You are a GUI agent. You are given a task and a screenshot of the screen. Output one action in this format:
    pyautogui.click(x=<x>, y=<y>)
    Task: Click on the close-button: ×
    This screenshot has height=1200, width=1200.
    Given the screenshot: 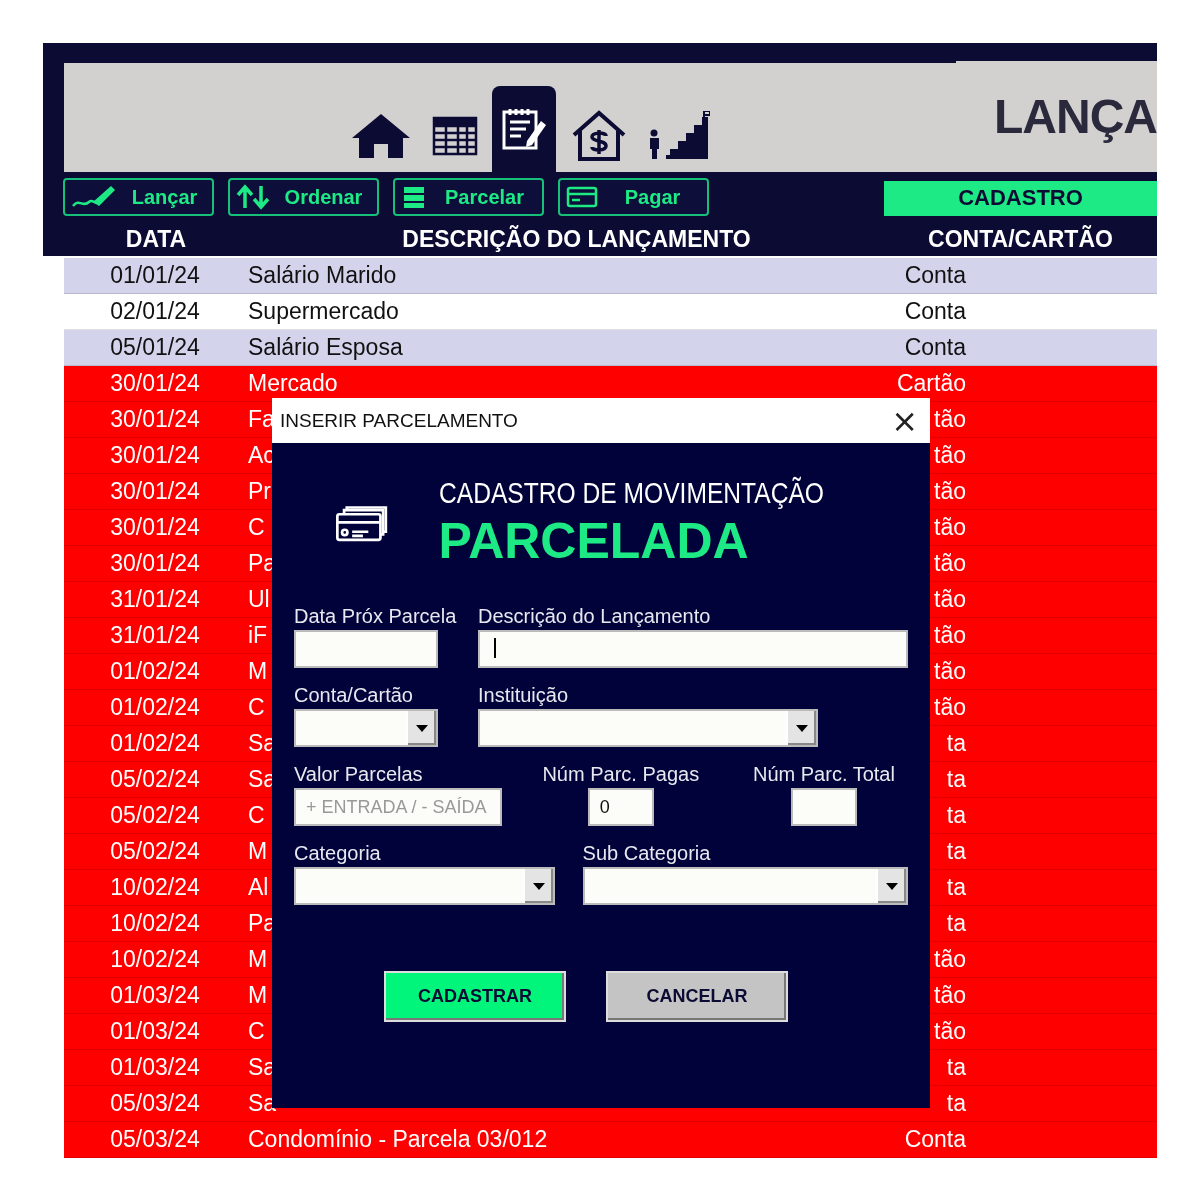 What is the action you would take?
    pyautogui.click(x=904, y=420)
    